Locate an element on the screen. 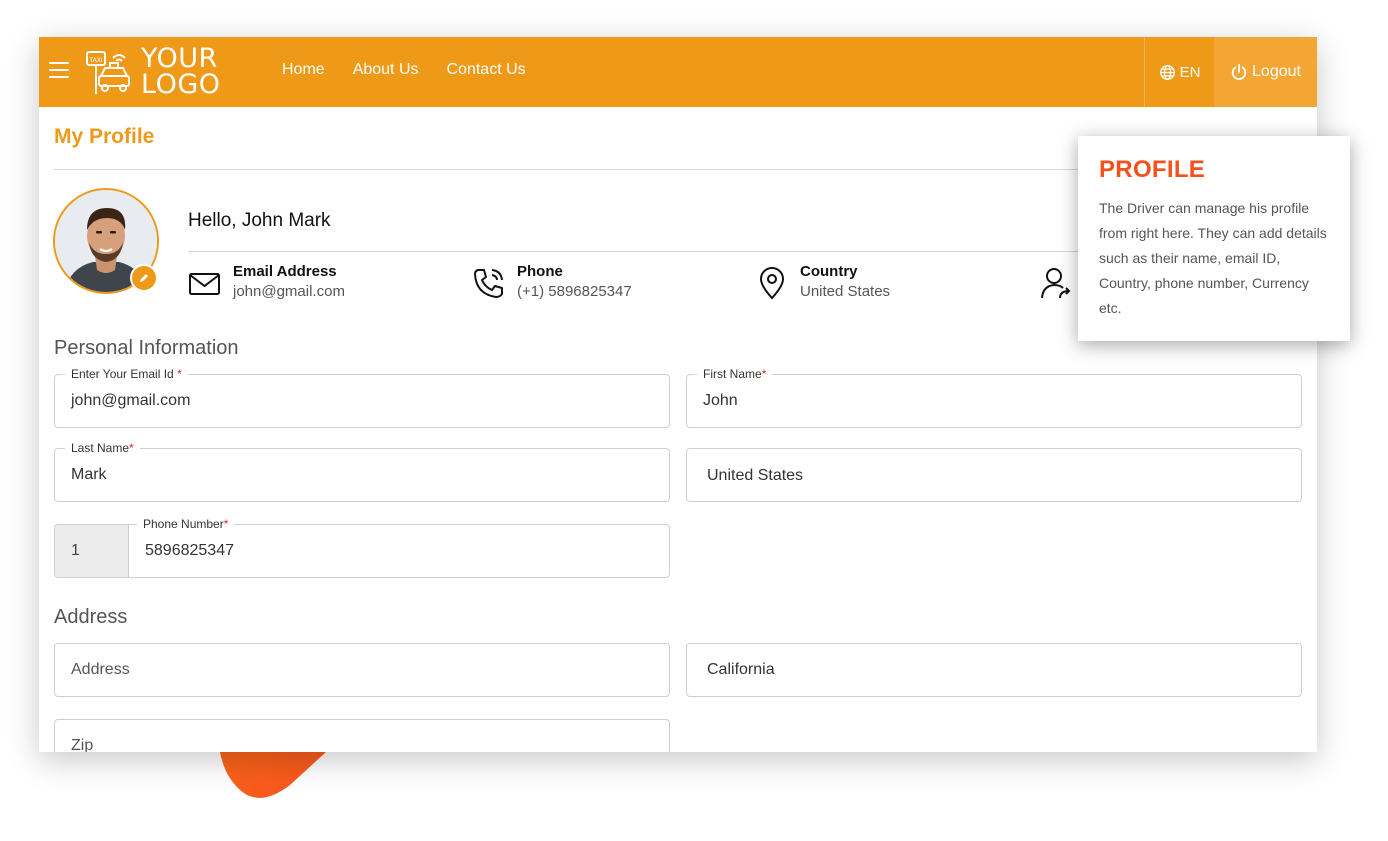 This screenshot has height=841, width=1388. email-value: john@gmail.com is located at coordinates (289, 291).